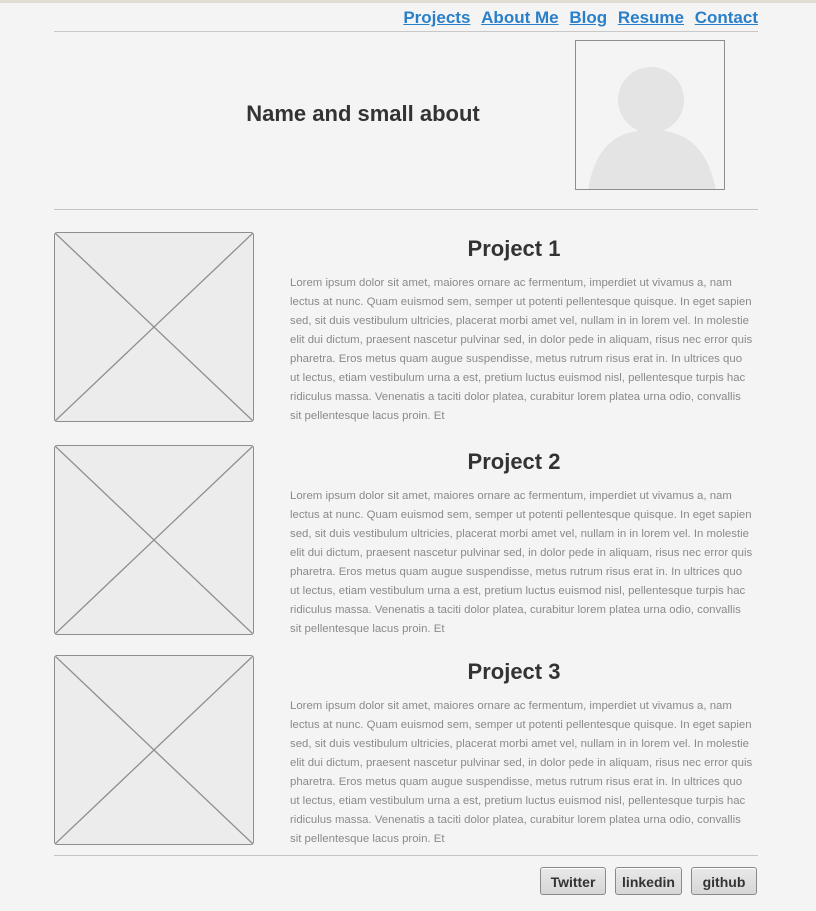  What do you see at coordinates (651, 17) in the screenshot?
I see `nav-link-resume: Resume` at bounding box center [651, 17].